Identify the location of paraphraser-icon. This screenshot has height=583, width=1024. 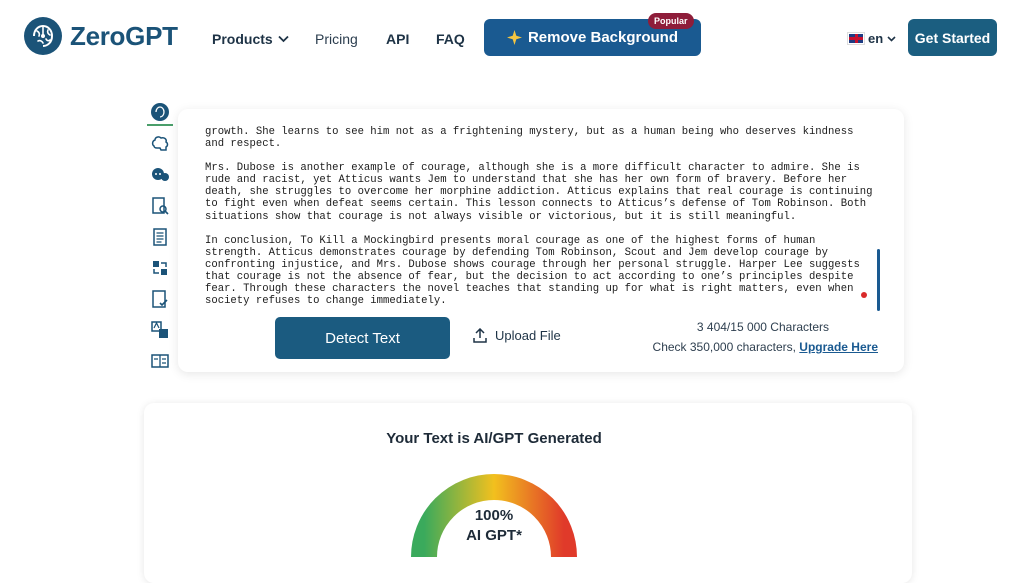
(160, 268).